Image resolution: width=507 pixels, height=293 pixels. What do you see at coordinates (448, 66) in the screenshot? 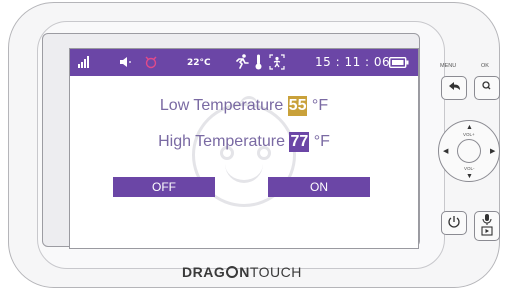
I see `menu-label: MENU` at bounding box center [448, 66].